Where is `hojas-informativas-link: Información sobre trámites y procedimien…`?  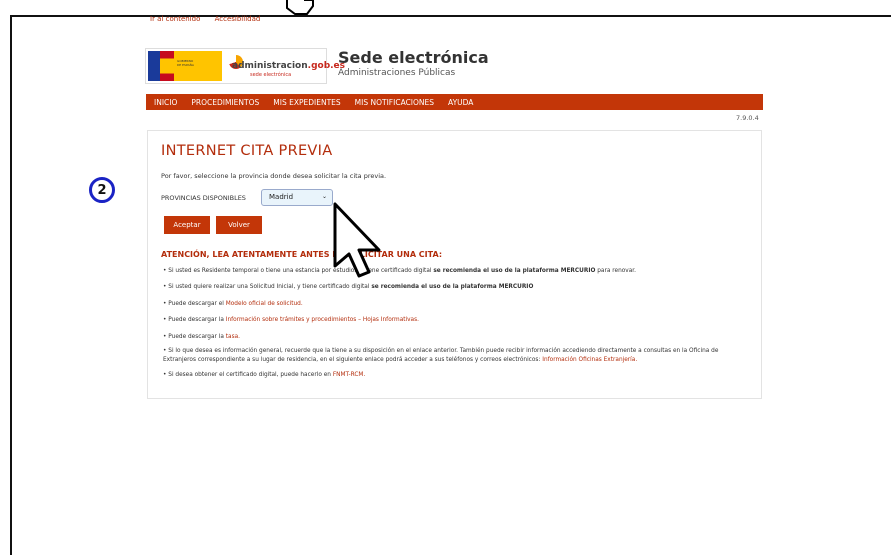 hojas-informativas-link: Información sobre trámites y procedimien… is located at coordinates (322, 320).